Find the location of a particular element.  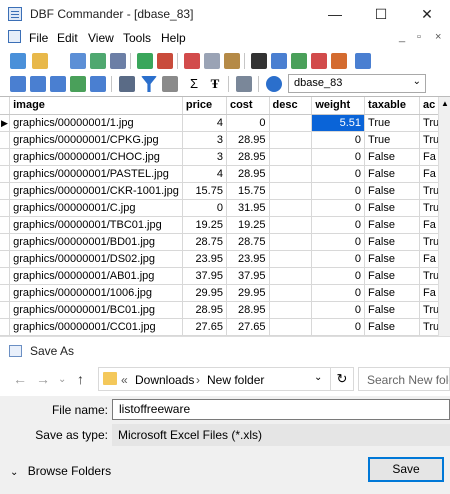

address-dropdown-icon: ⌄ is located at coordinates (318, 377).